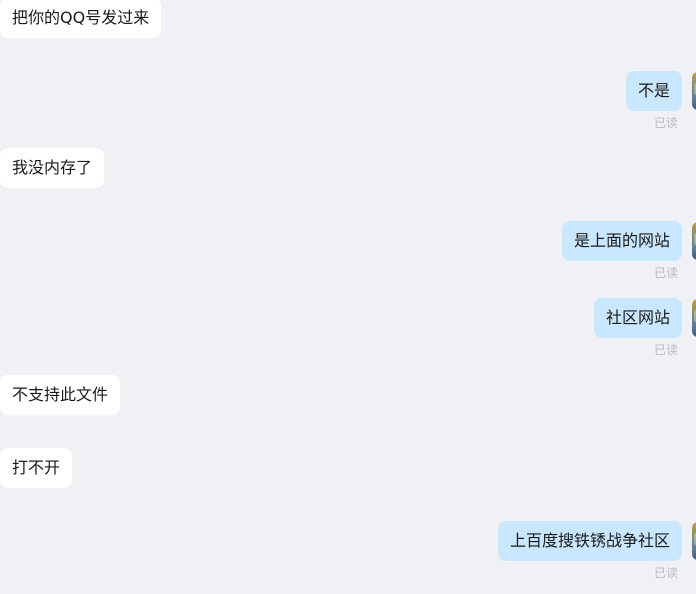  What do you see at coordinates (52, 168) in the screenshot?
I see `incoming-message-bubble: 我没内存了` at bounding box center [52, 168].